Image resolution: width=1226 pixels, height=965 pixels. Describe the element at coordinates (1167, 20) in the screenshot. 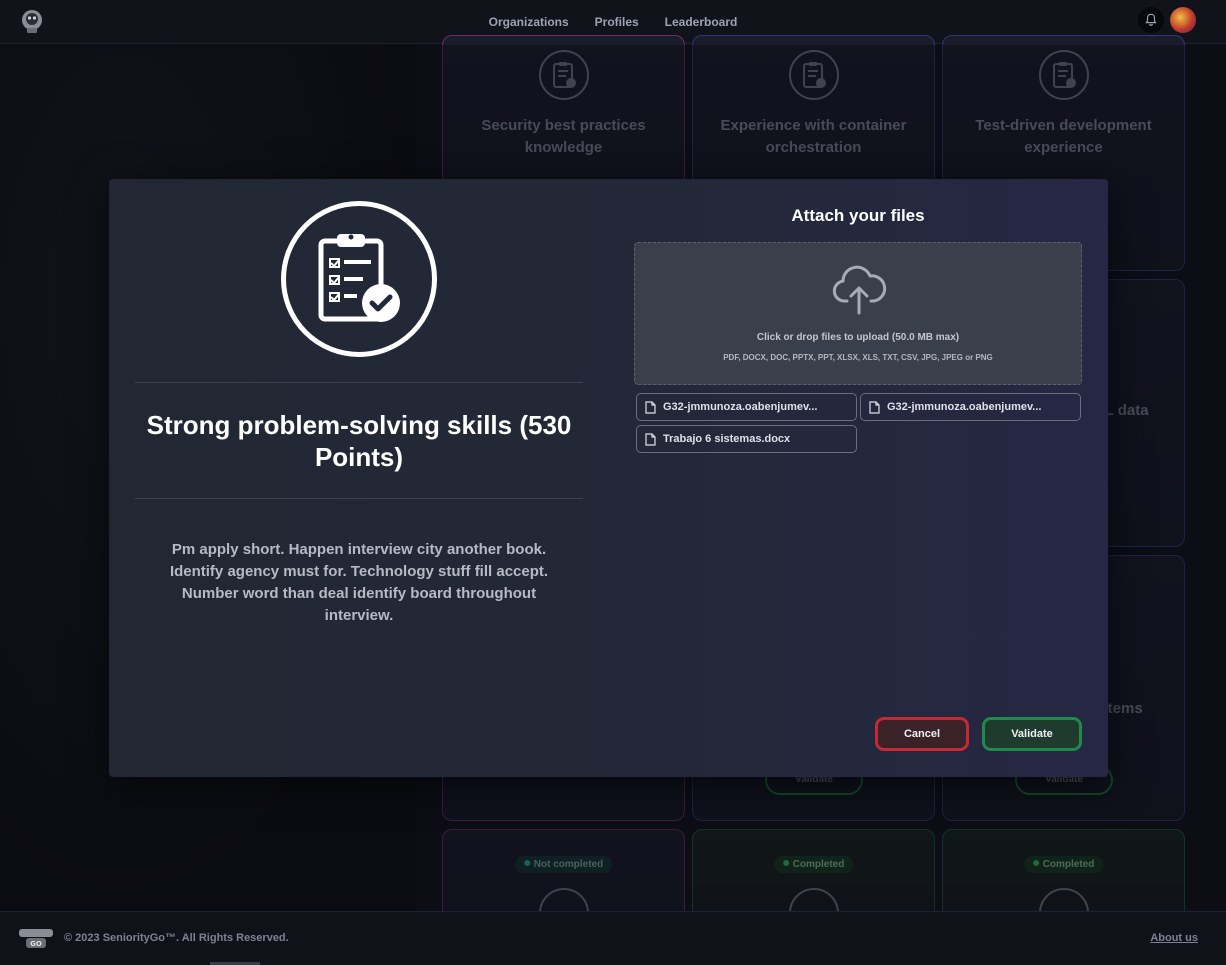

I see `user-area` at that location.